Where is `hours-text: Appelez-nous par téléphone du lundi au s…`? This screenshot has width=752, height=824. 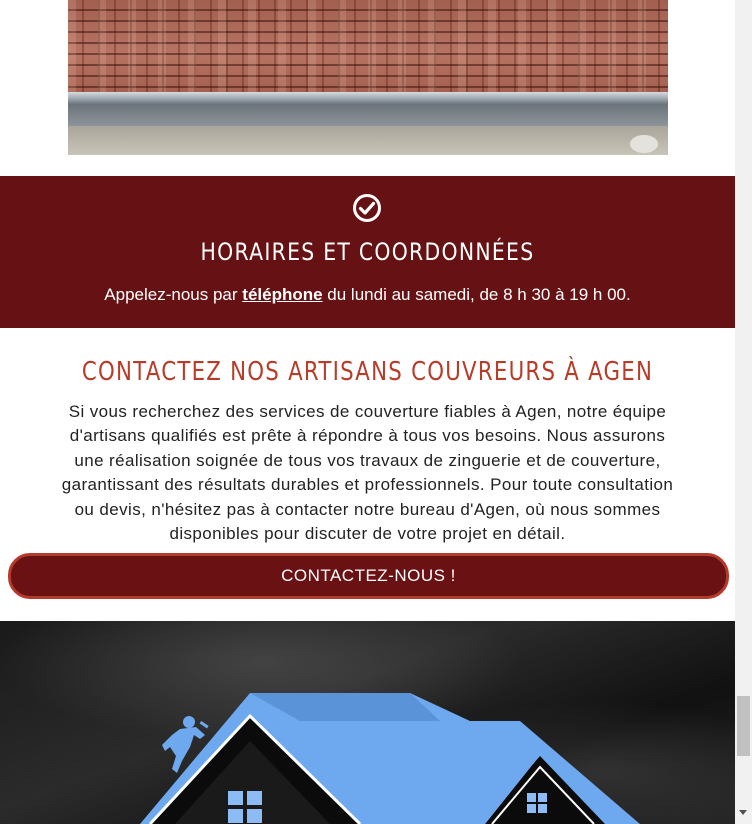
hours-text: Appelez-nous par téléphone du lundi au s… is located at coordinates (367, 294).